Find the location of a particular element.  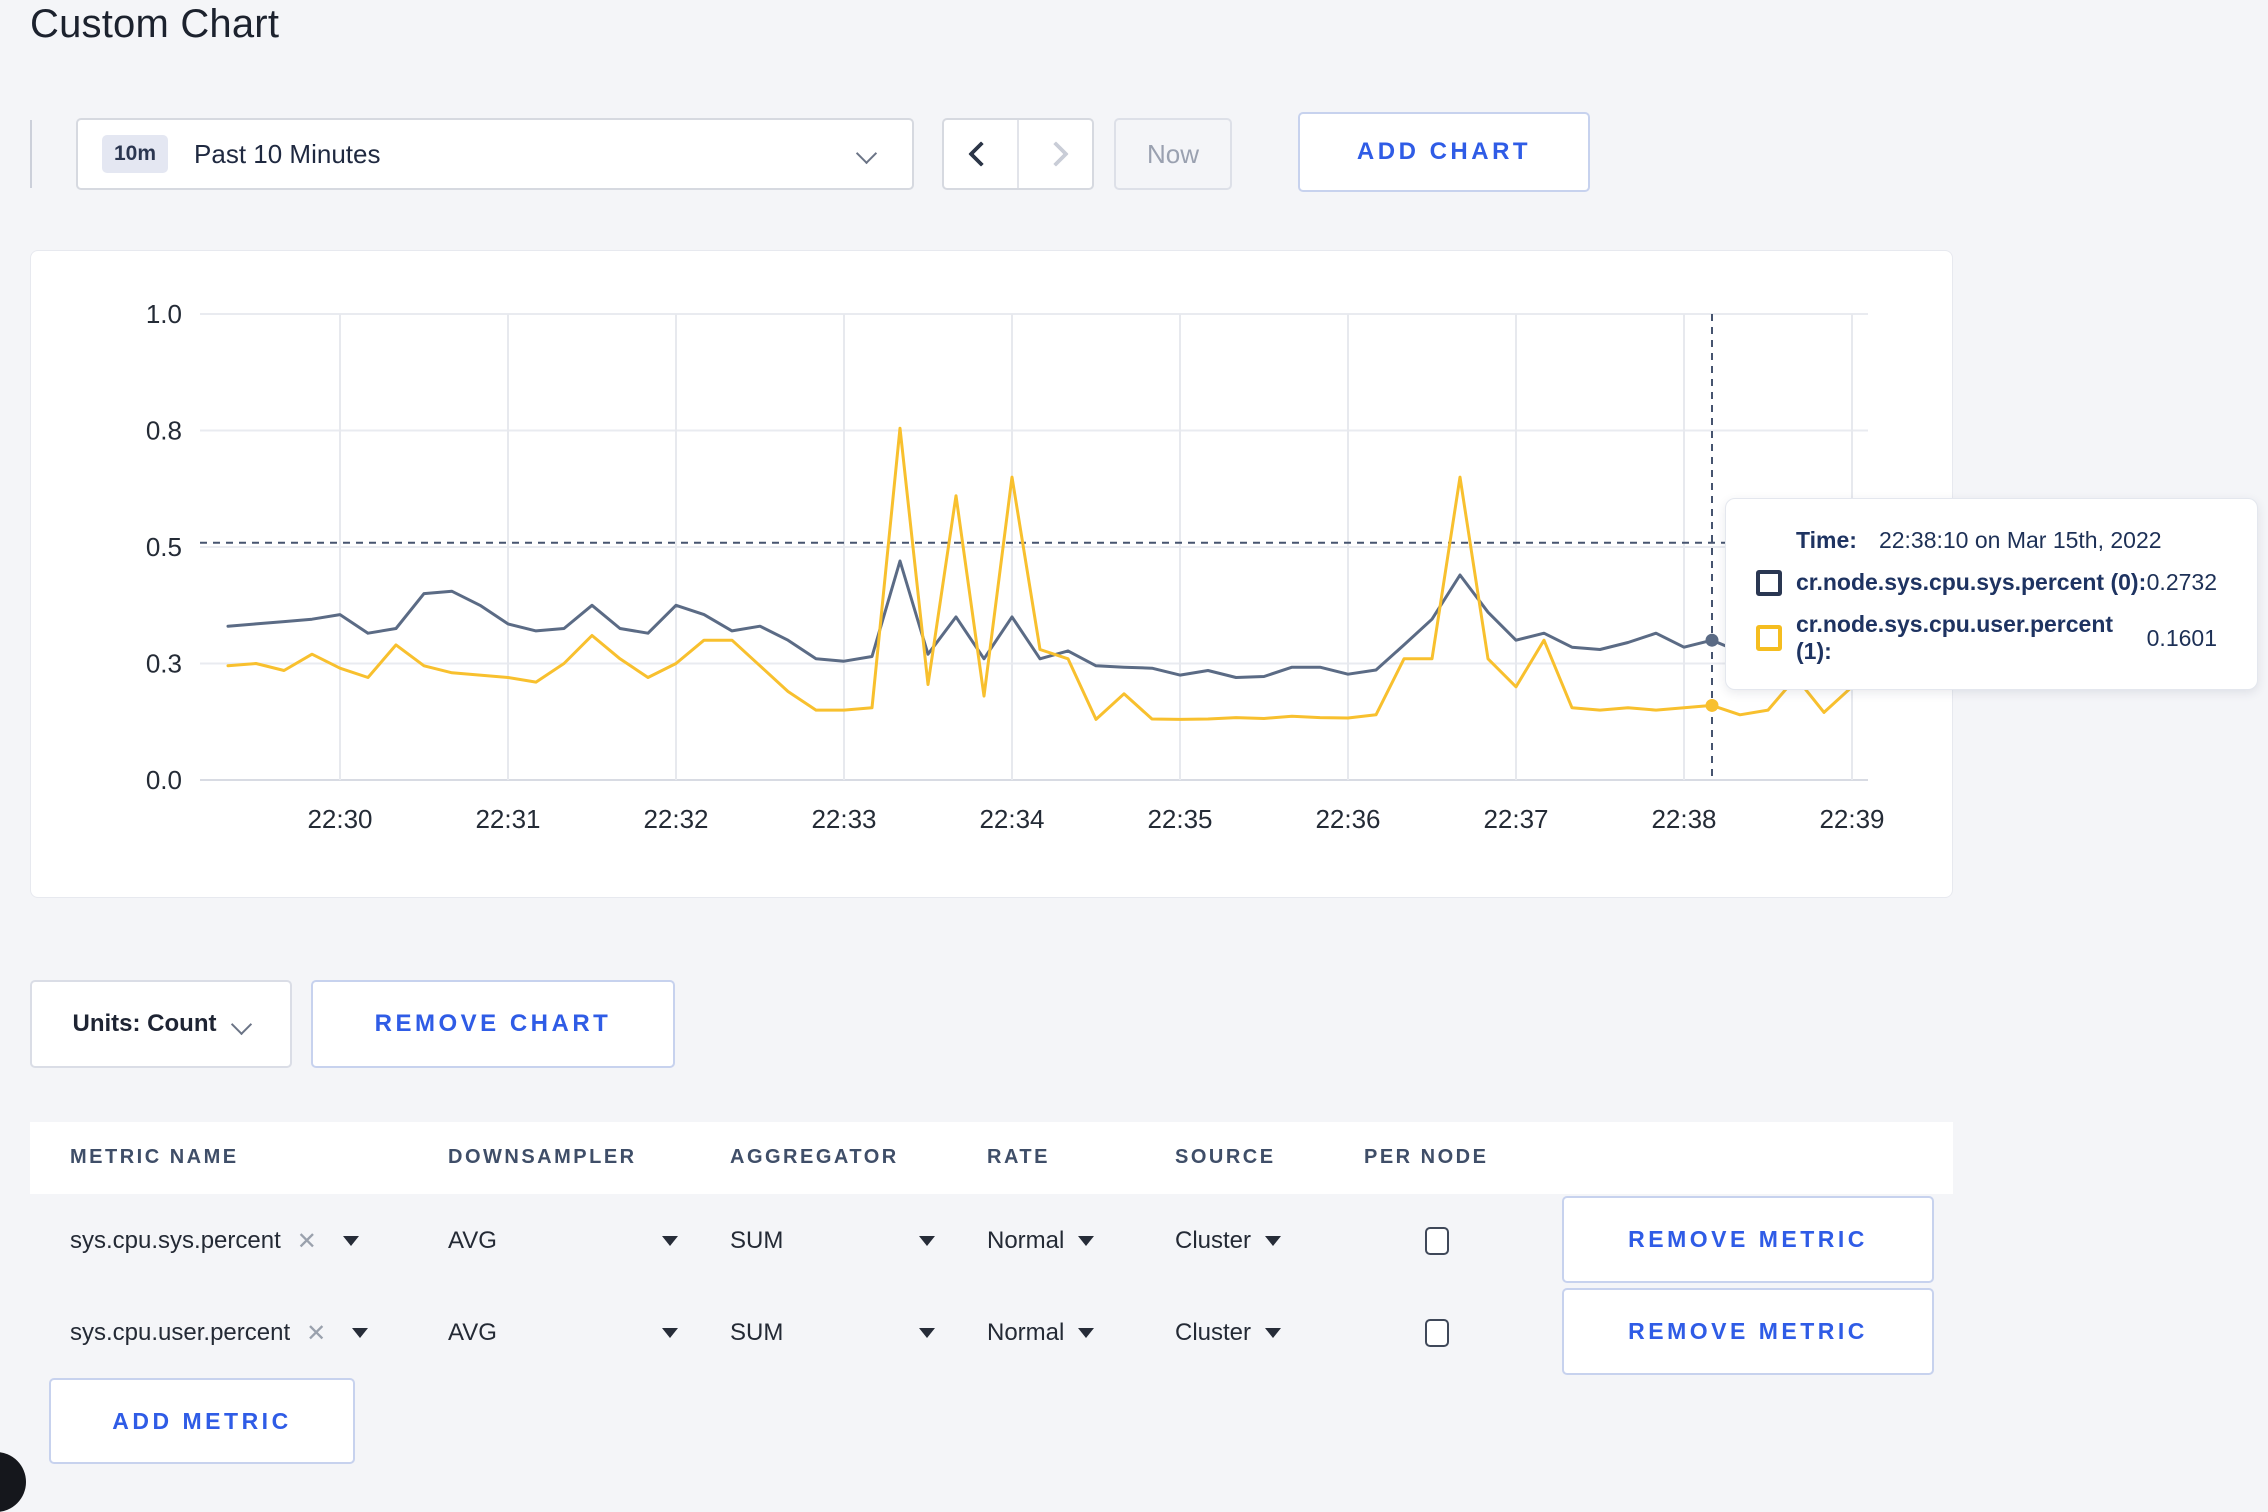

tooltip-time-row: Time: 22:38:10 on Mar 15th, 2022 is located at coordinates (1992, 540).